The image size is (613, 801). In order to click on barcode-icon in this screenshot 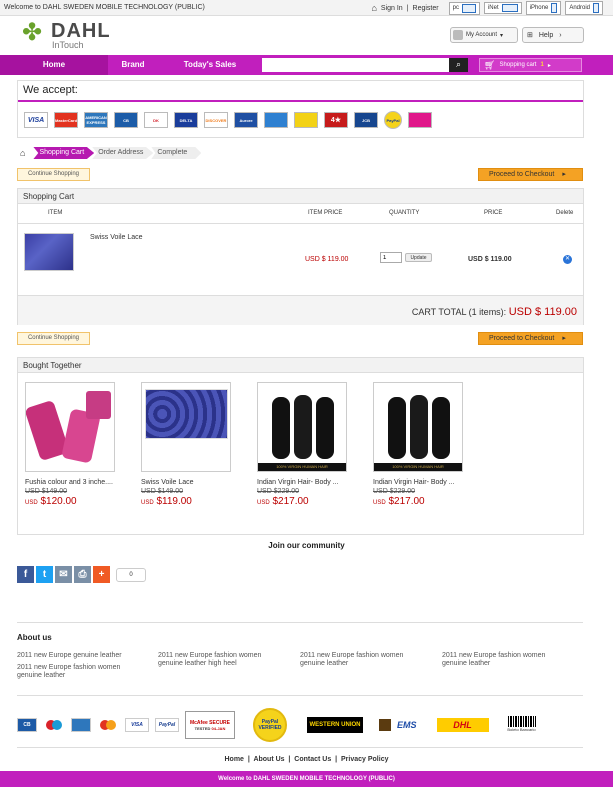, I will do `click(521, 721)`.